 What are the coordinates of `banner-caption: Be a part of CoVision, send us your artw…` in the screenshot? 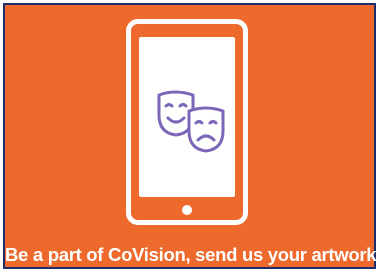 It's located at (192, 254).